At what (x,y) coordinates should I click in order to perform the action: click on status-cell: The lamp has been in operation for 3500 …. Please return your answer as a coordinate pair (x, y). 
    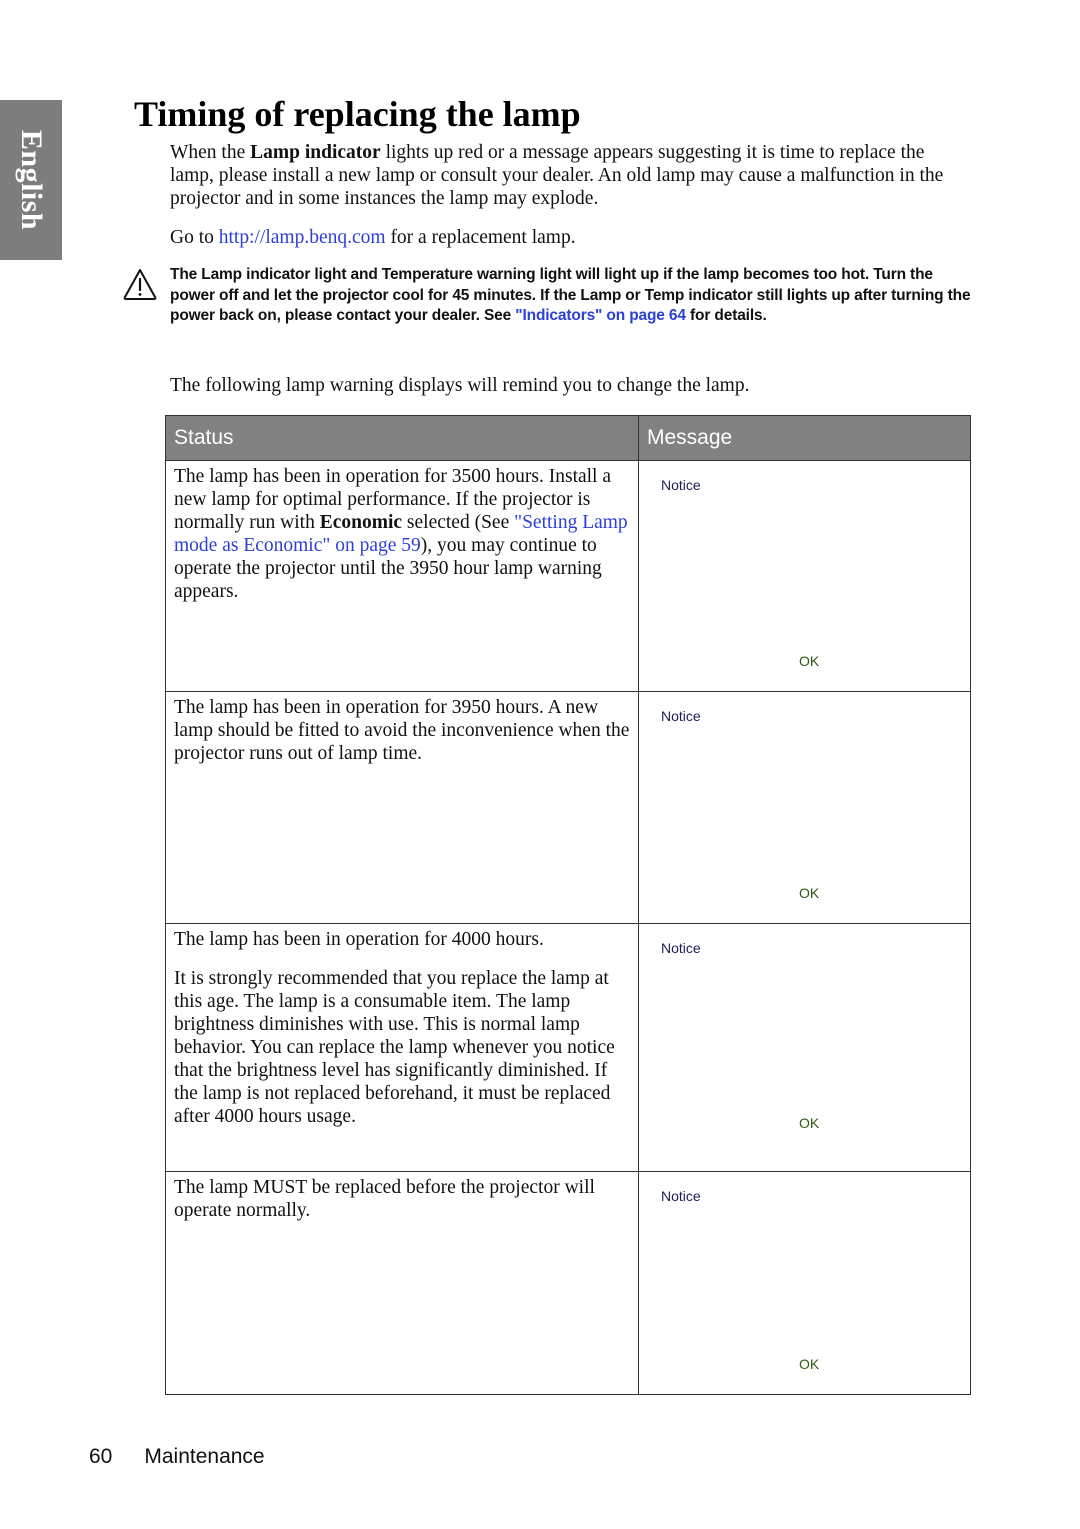
    Looking at the image, I should click on (402, 576).